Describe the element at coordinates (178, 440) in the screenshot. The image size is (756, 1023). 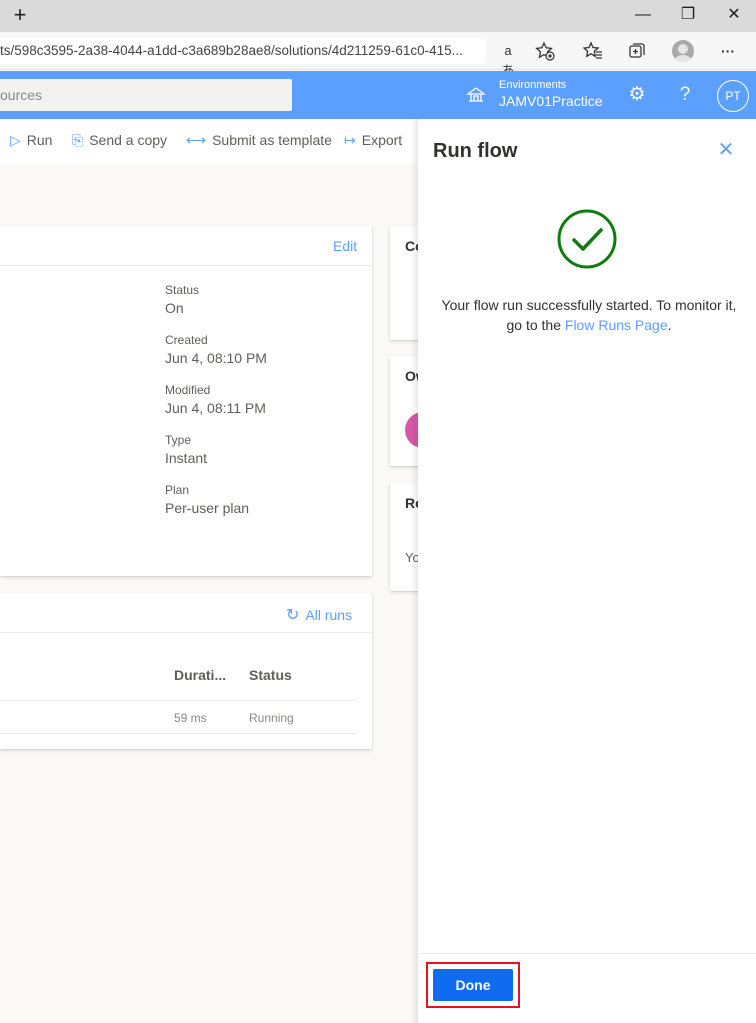
I see `type-label: Type` at that location.